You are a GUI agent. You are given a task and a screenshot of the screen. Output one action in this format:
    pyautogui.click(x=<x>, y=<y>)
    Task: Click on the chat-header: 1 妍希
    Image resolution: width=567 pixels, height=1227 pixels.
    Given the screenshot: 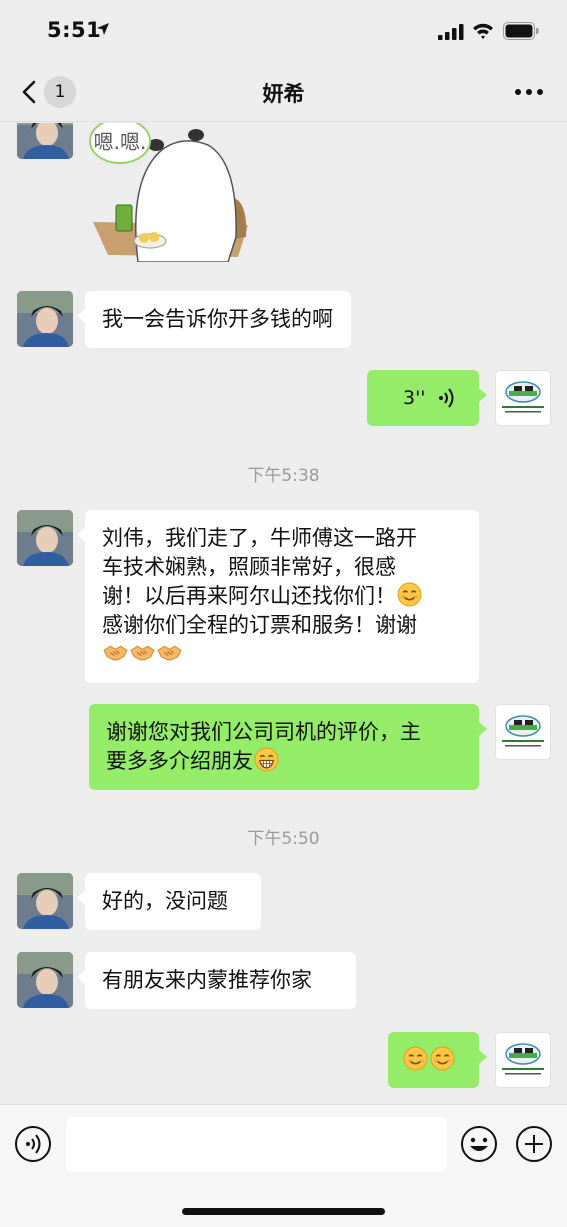 What is the action you would take?
    pyautogui.click(x=283, y=92)
    